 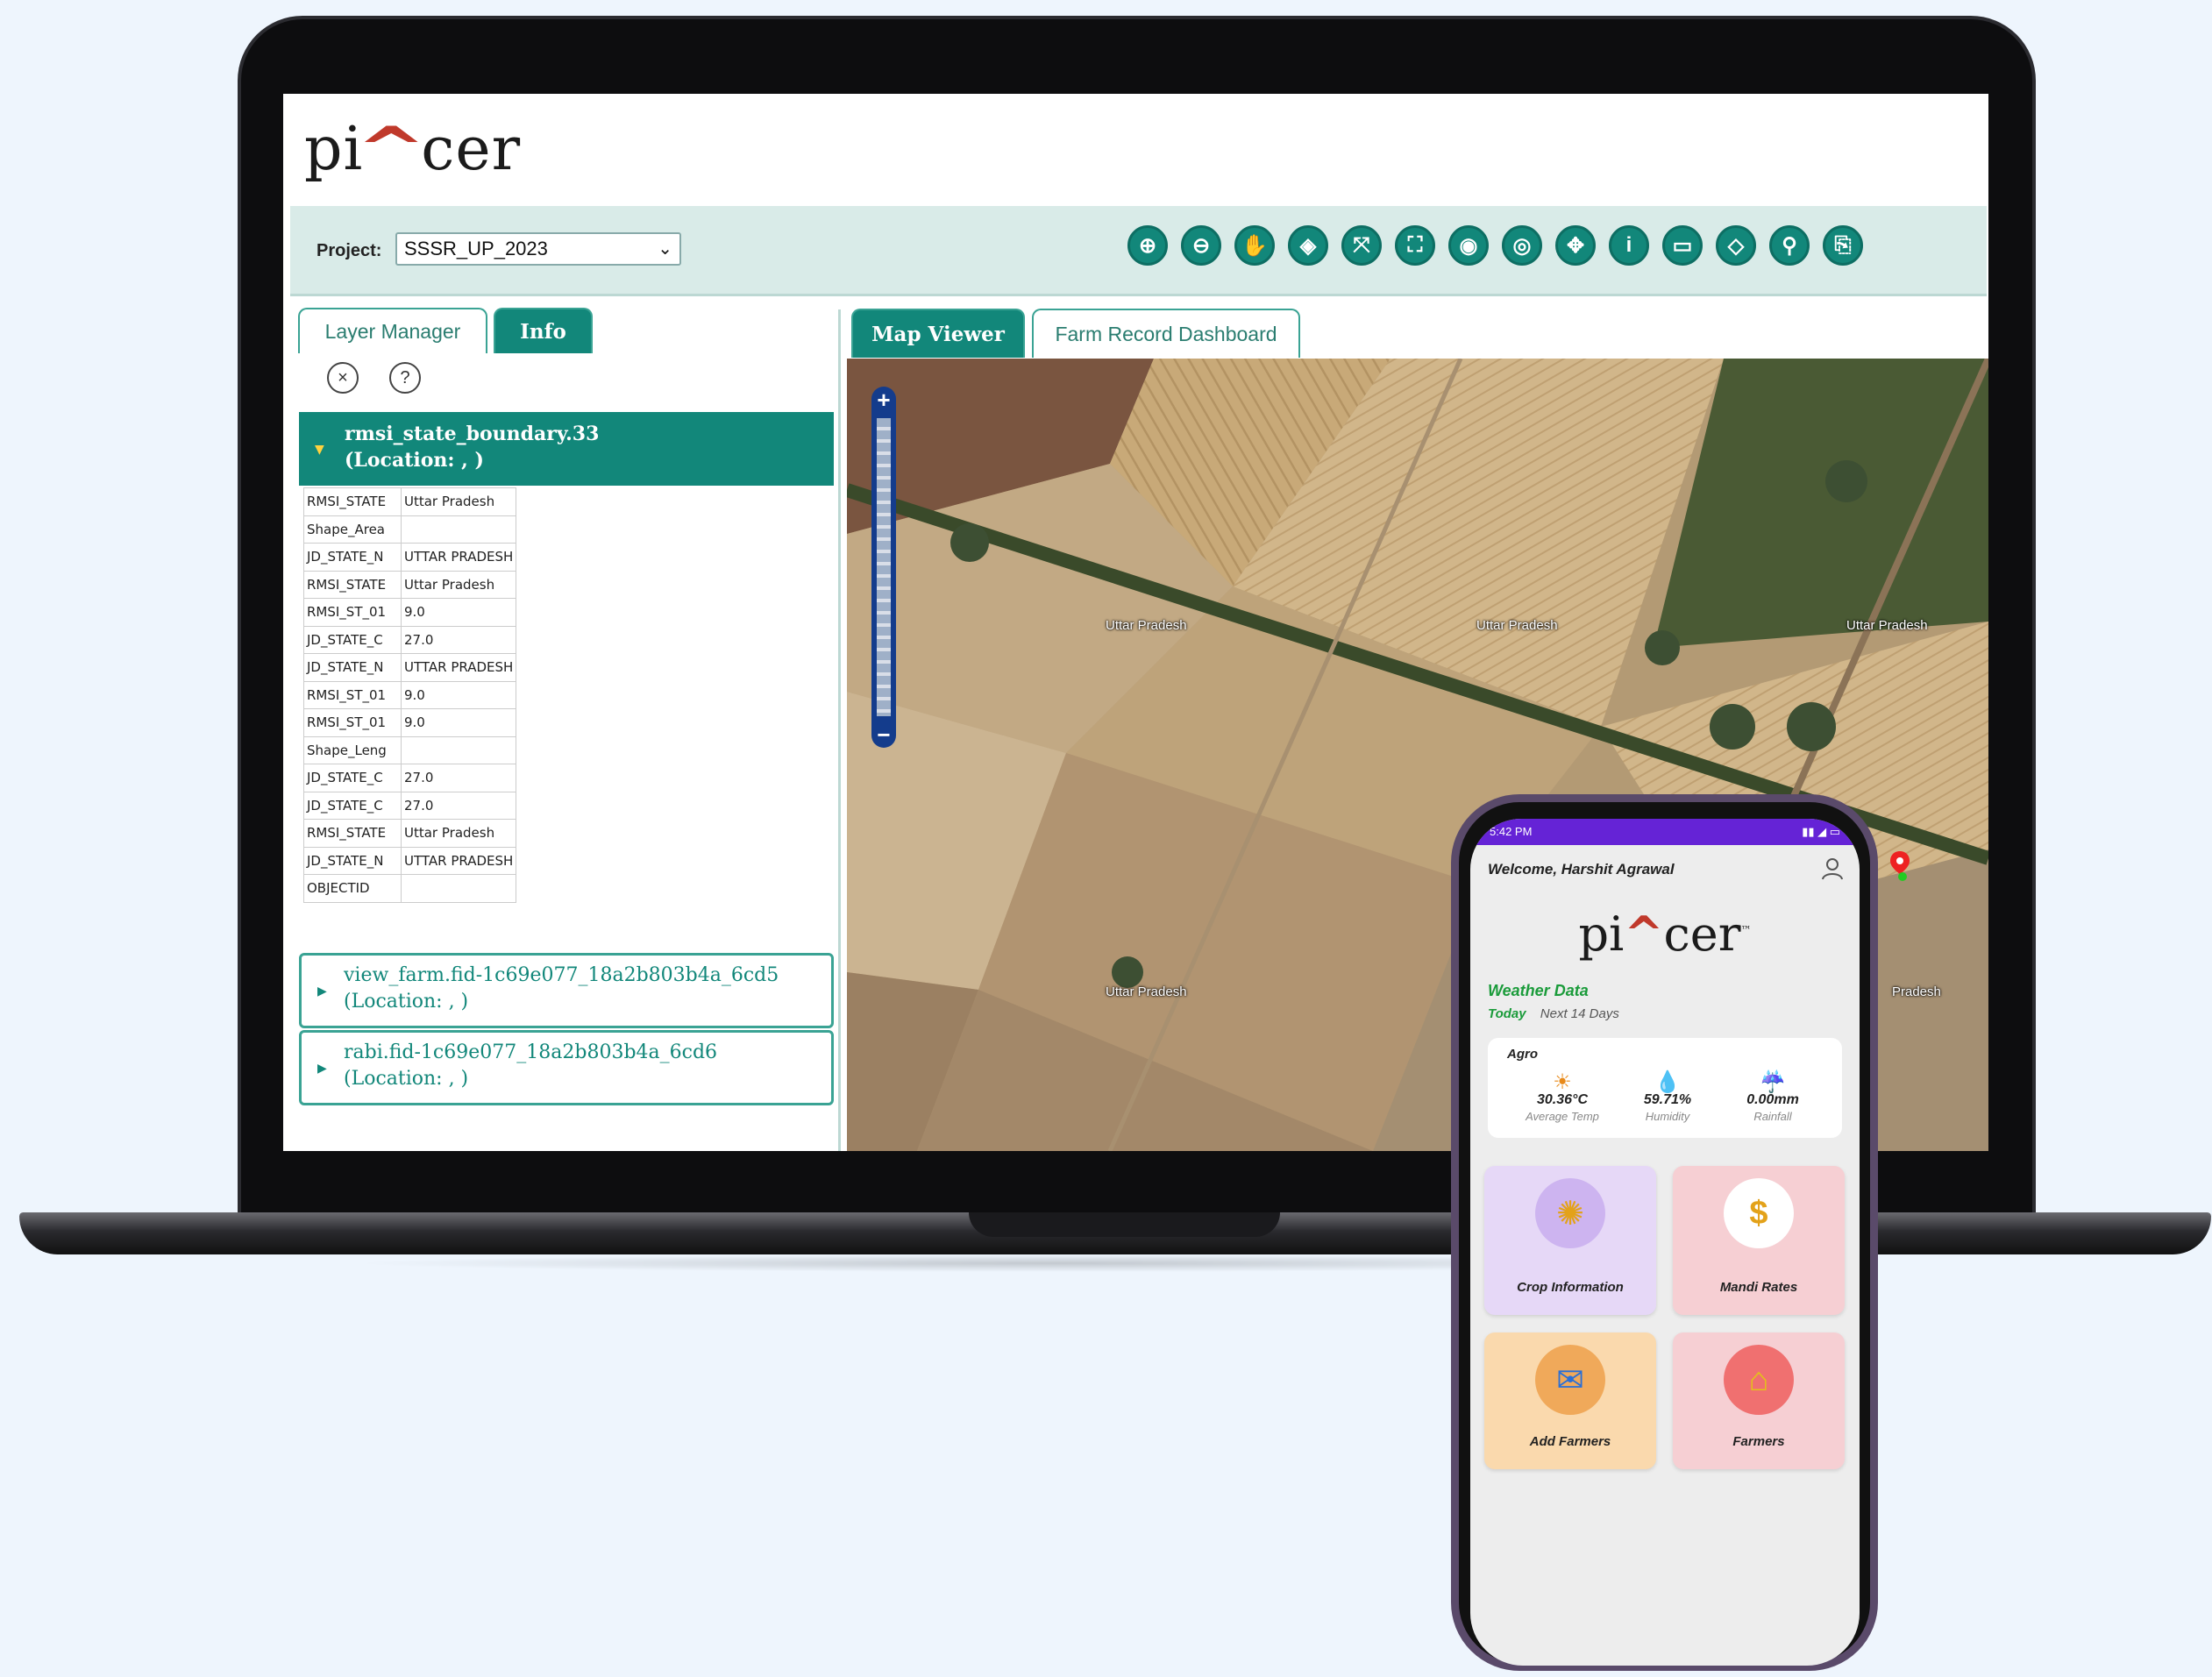 I want to click on pan-hand-tool-button: ✋, so click(x=1254, y=245).